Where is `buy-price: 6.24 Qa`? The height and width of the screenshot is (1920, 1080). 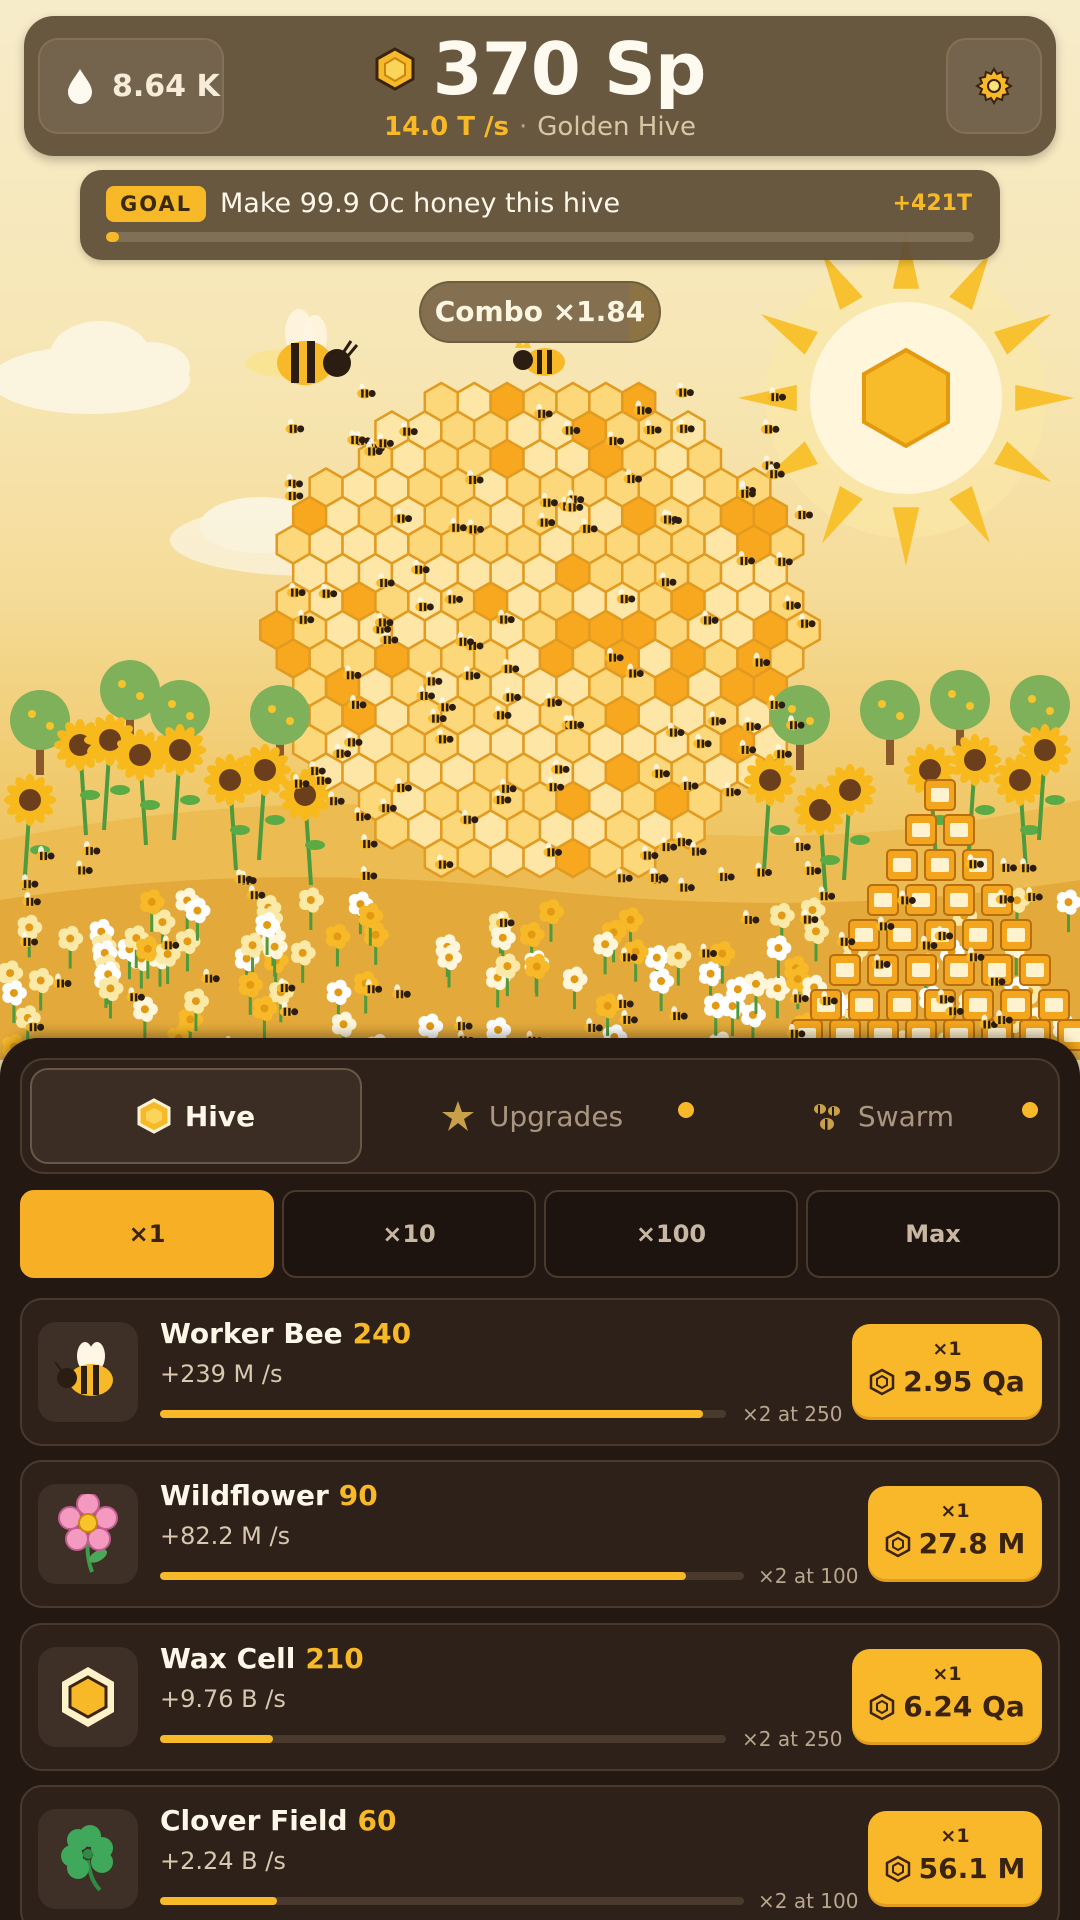 buy-price: 6.24 Qa is located at coordinates (964, 1706).